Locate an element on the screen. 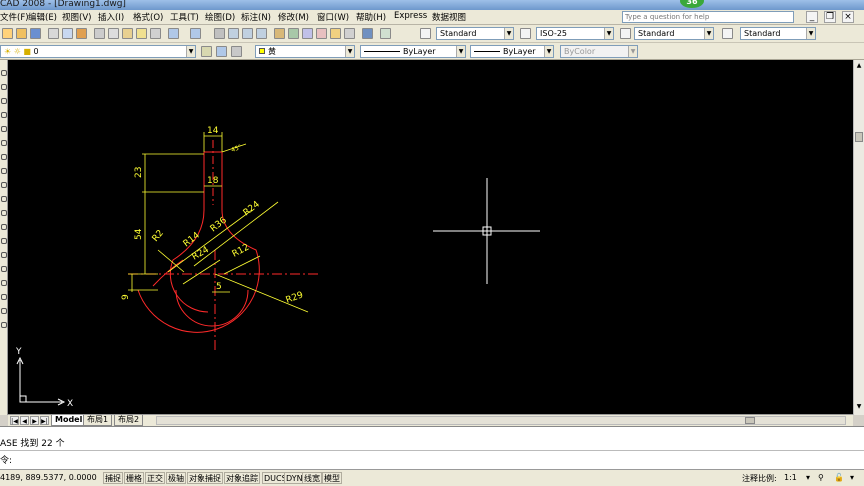 This screenshot has height=486, width=864. vertical-scroll-thumb is located at coordinates (859, 137).